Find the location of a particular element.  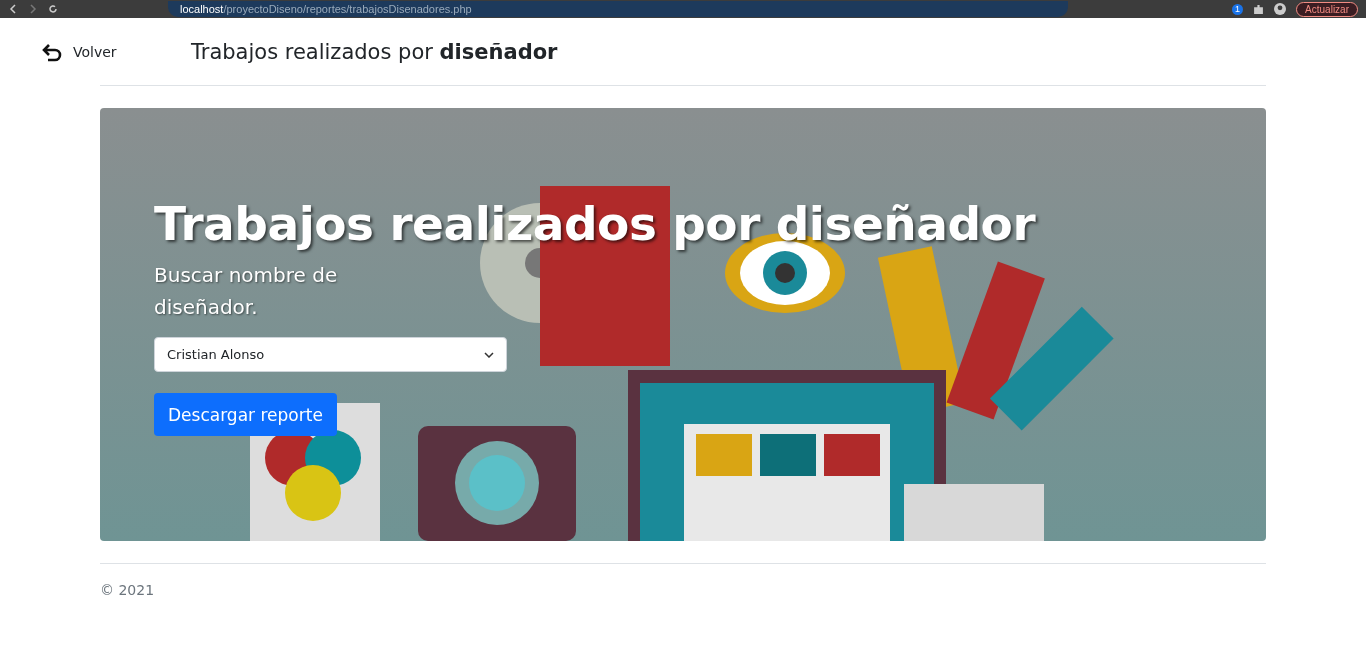

puzzle-icon is located at coordinates (1259, 9).